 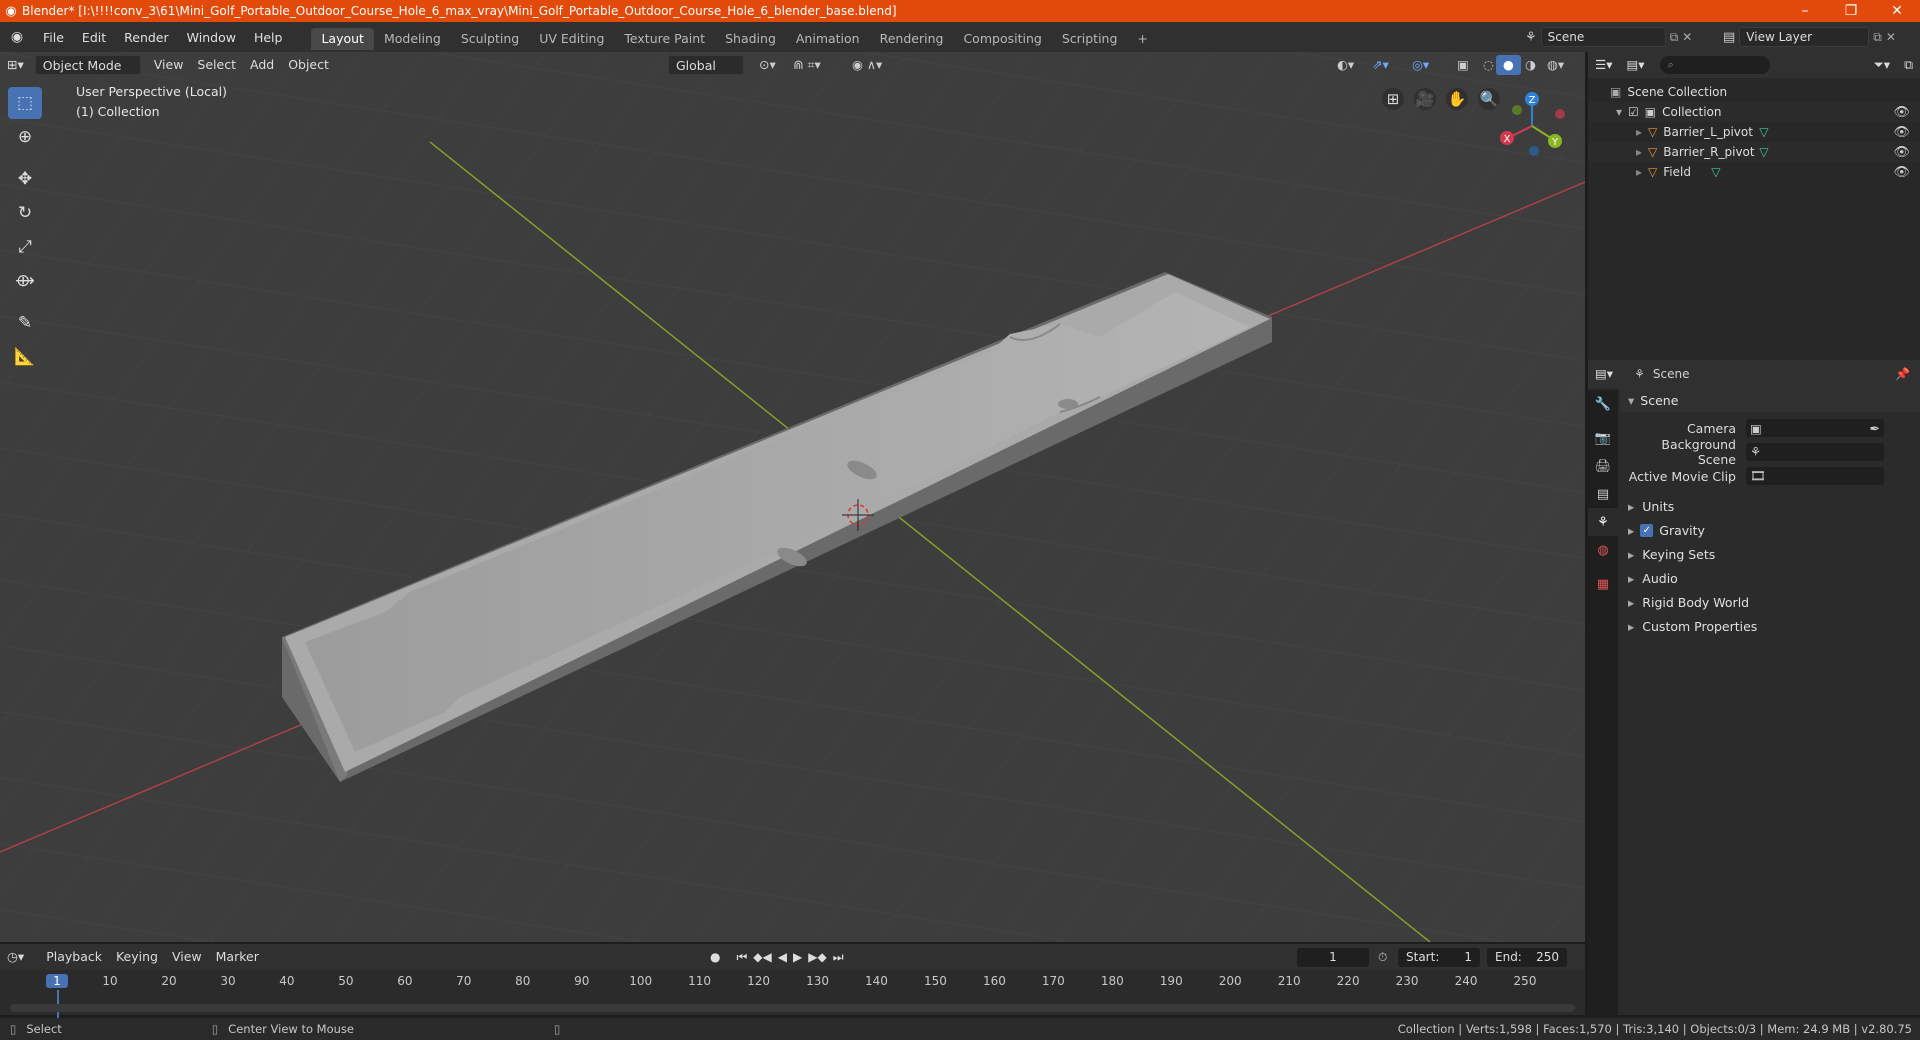 I want to click on pin-icon: 📌, so click(x=1902, y=374).